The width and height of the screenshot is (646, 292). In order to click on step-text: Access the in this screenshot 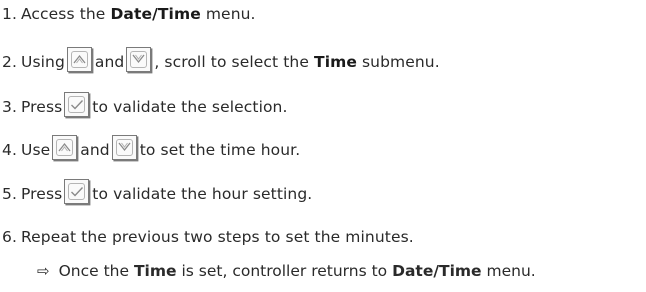, I will do `click(63, 14)`.